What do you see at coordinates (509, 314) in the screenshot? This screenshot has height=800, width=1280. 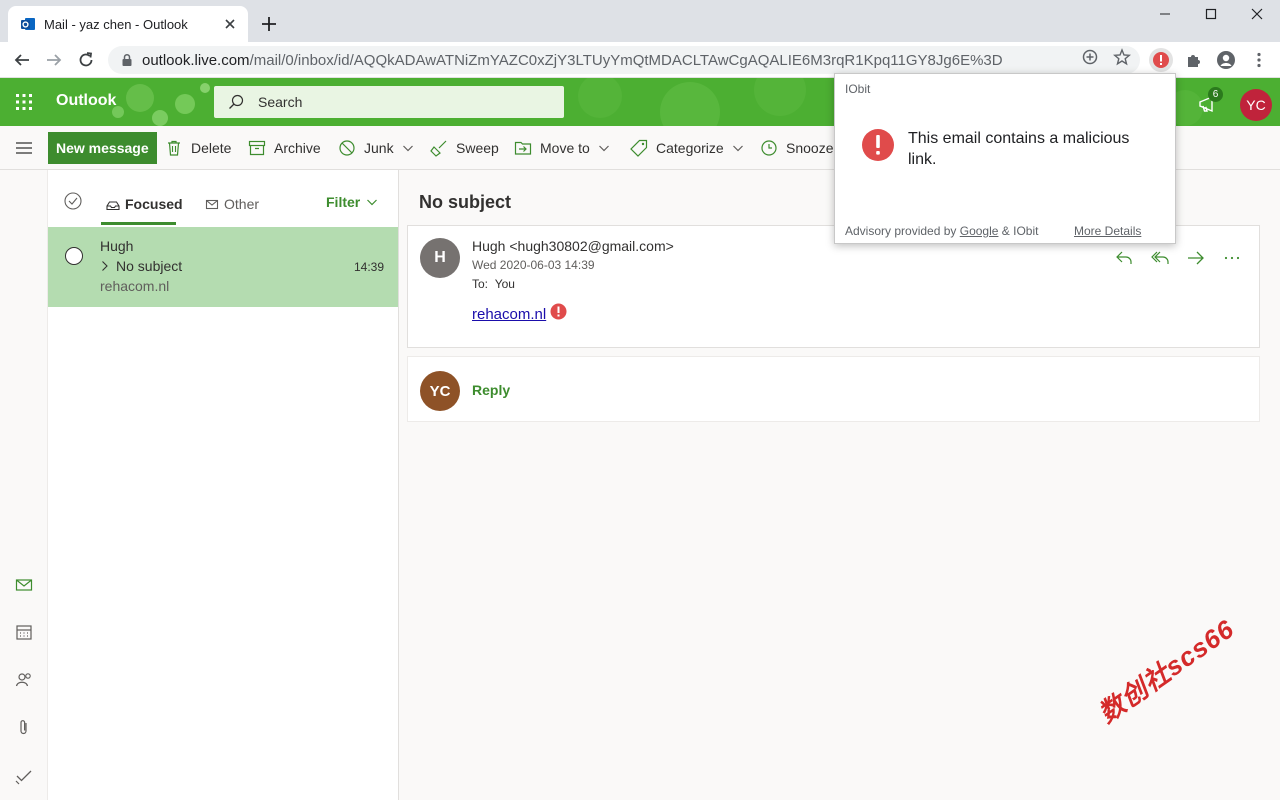 I see `body-link: rehacom.nl` at bounding box center [509, 314].